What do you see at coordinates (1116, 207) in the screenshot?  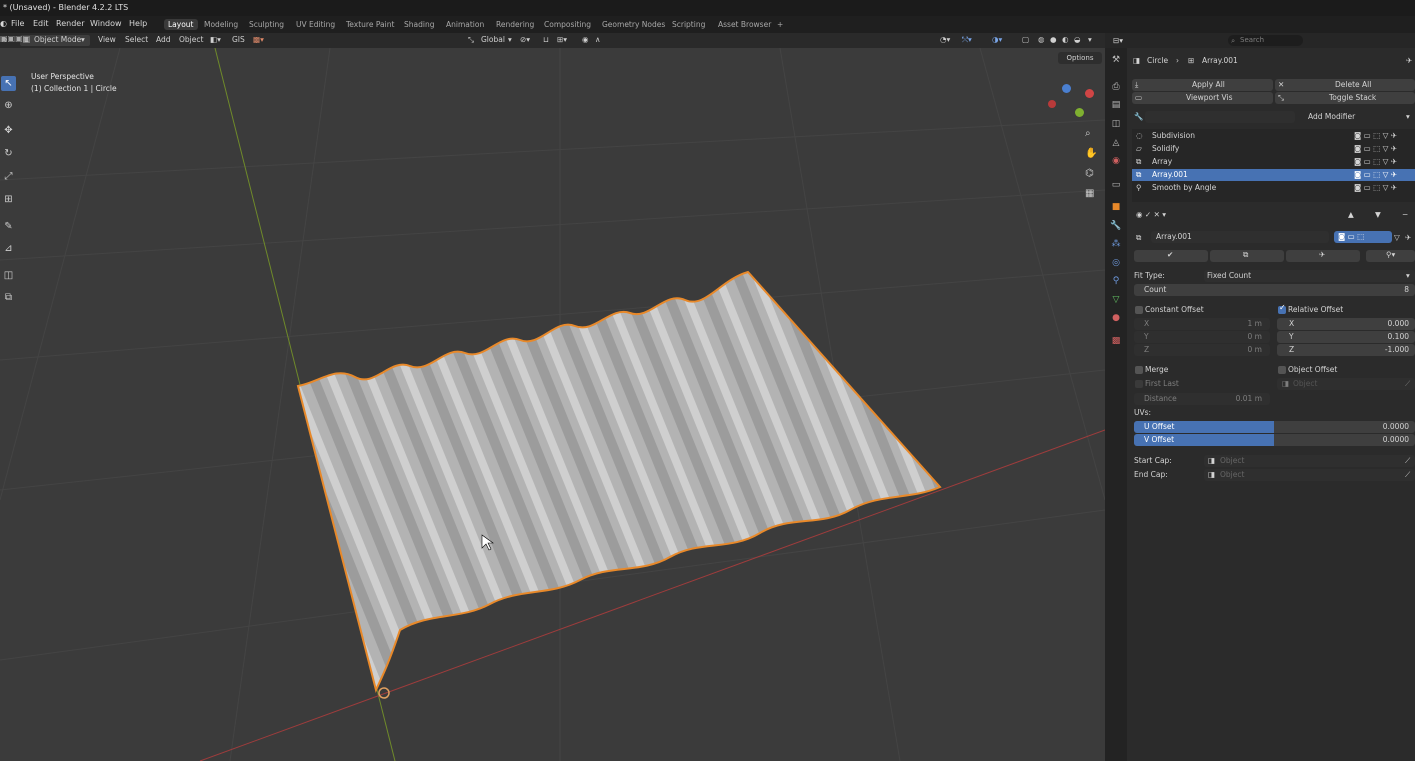 I see `object-tab-icon: ■` at bounding box center [1116, 207].